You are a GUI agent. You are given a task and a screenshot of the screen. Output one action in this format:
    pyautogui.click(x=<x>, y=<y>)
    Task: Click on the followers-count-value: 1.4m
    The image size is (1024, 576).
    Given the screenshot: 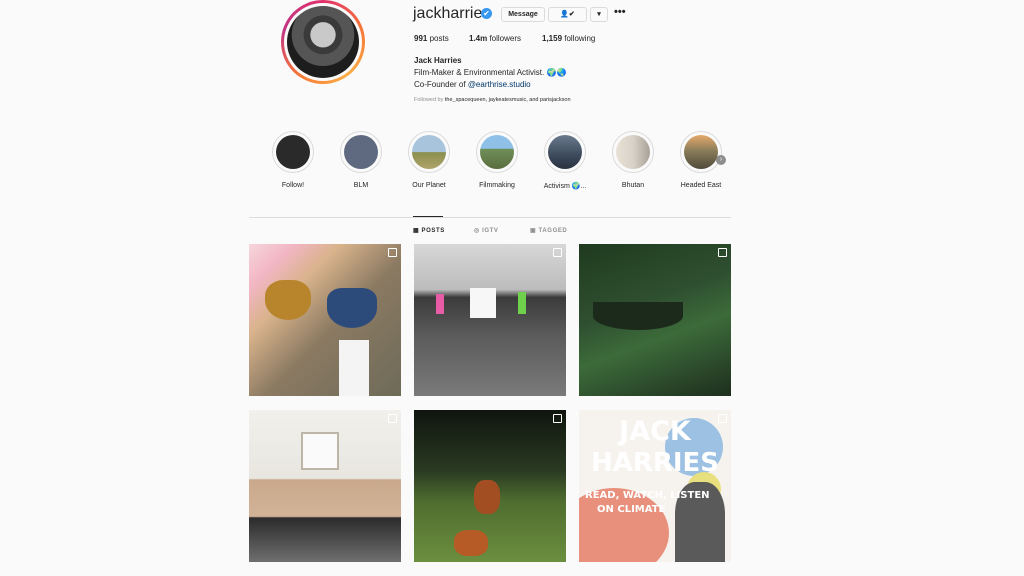 What is the action you would take?
    pyautogui.click(x=478, y=38)
    